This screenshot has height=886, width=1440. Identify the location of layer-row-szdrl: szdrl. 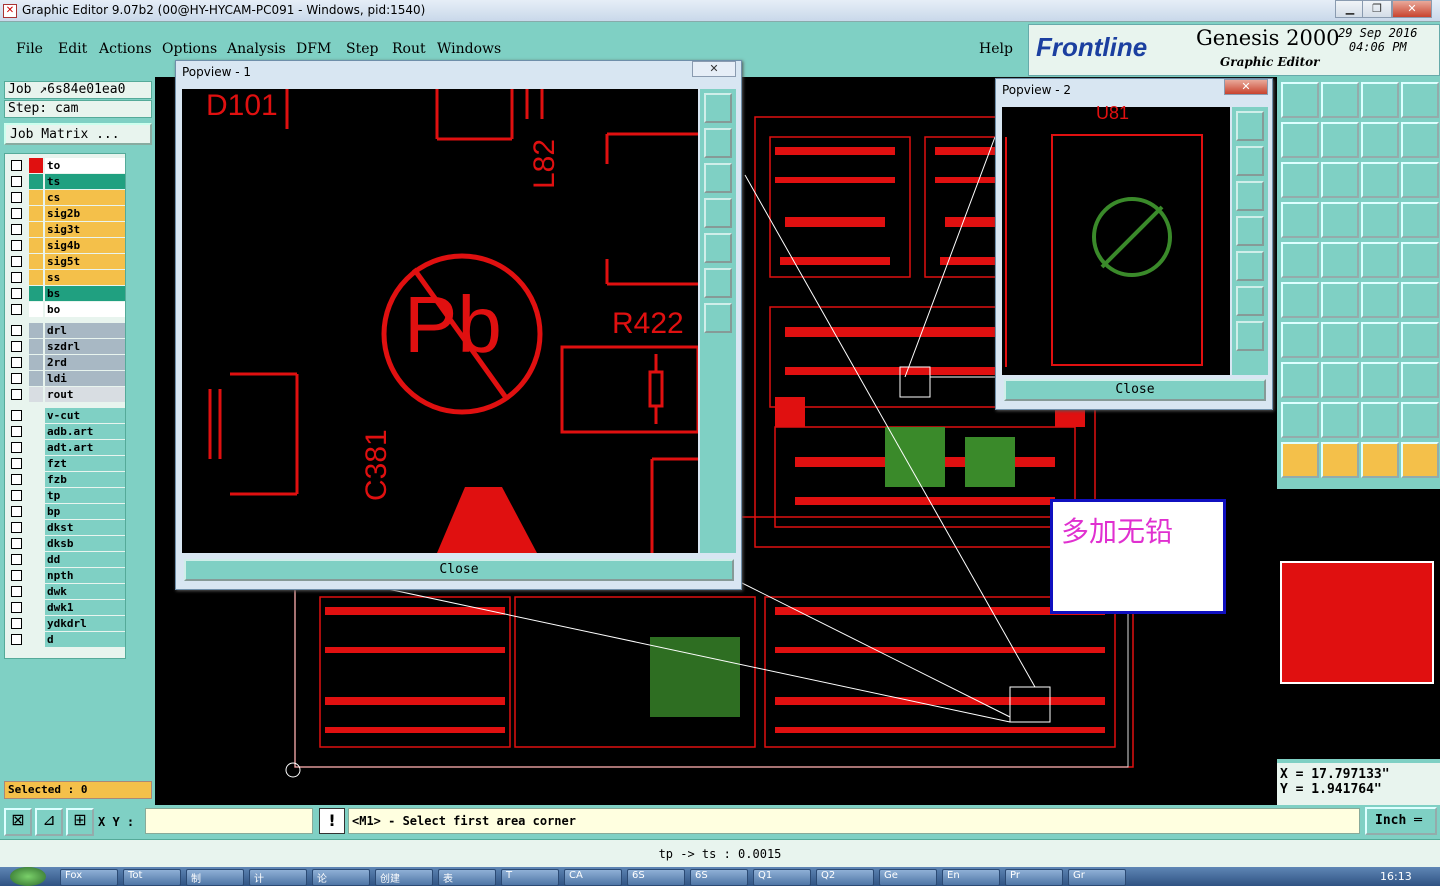
(67, 346).